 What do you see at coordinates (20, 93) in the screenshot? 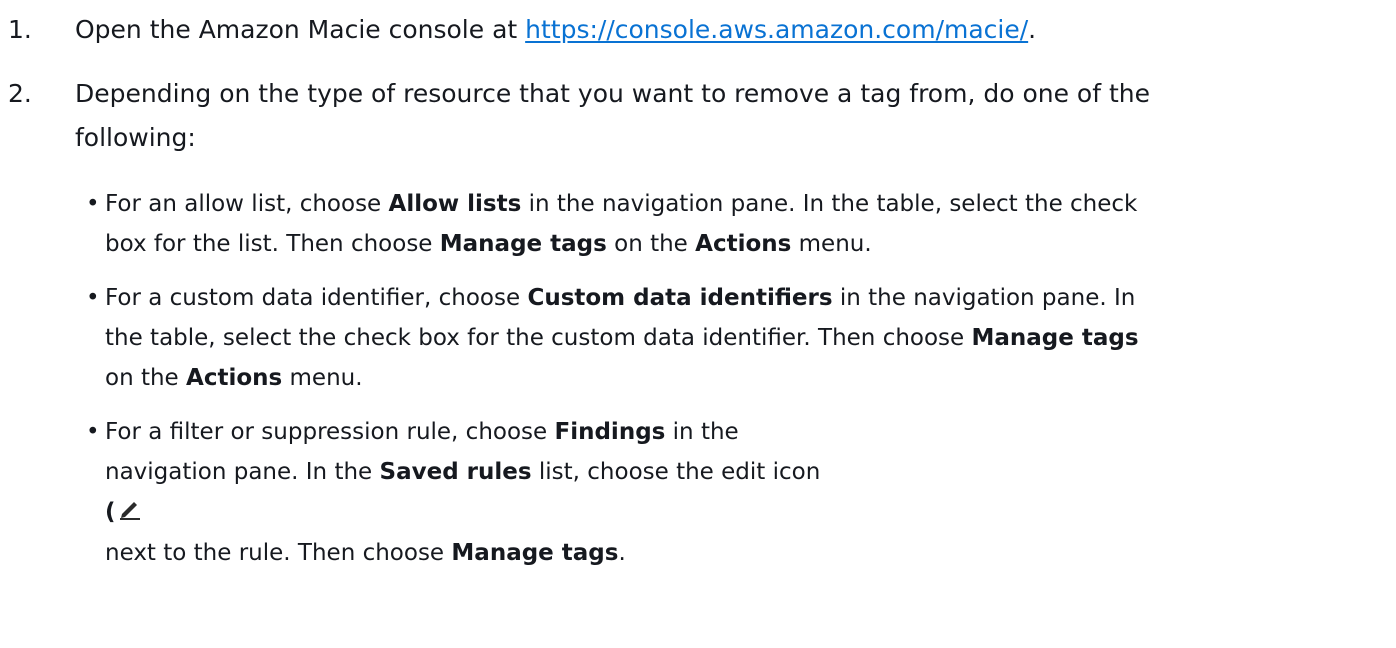
I see `step-number: 2.` at bounding box center [20, 93].